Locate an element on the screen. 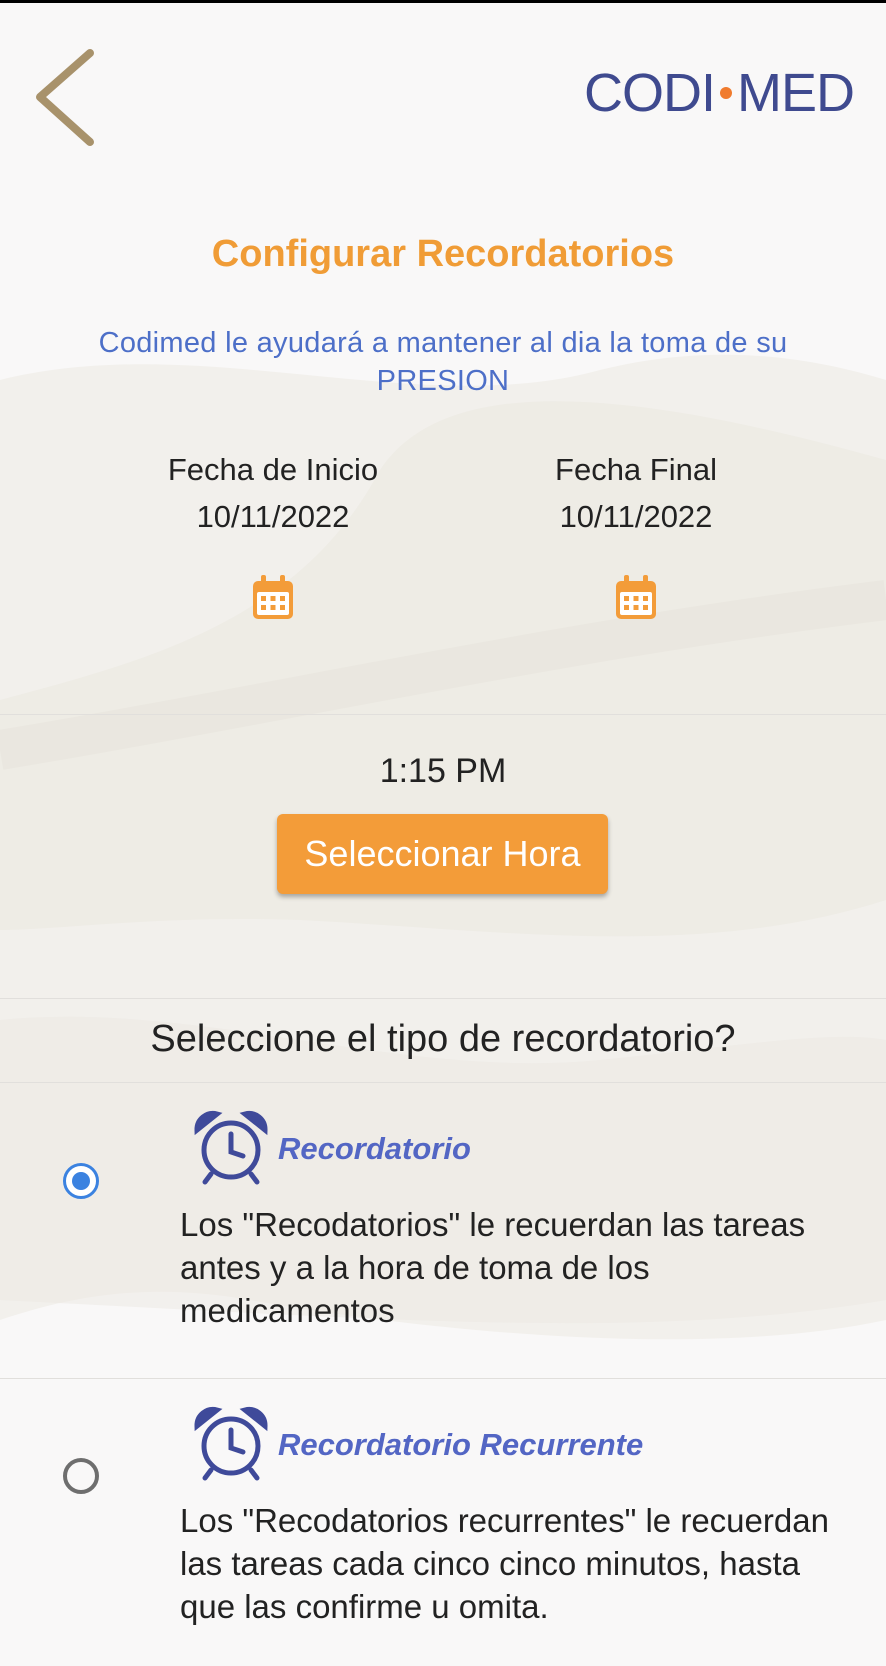 This screenshot has width=886, height=1666. start-date-value: 10/11/2022 is located at coordinates (273, 516).